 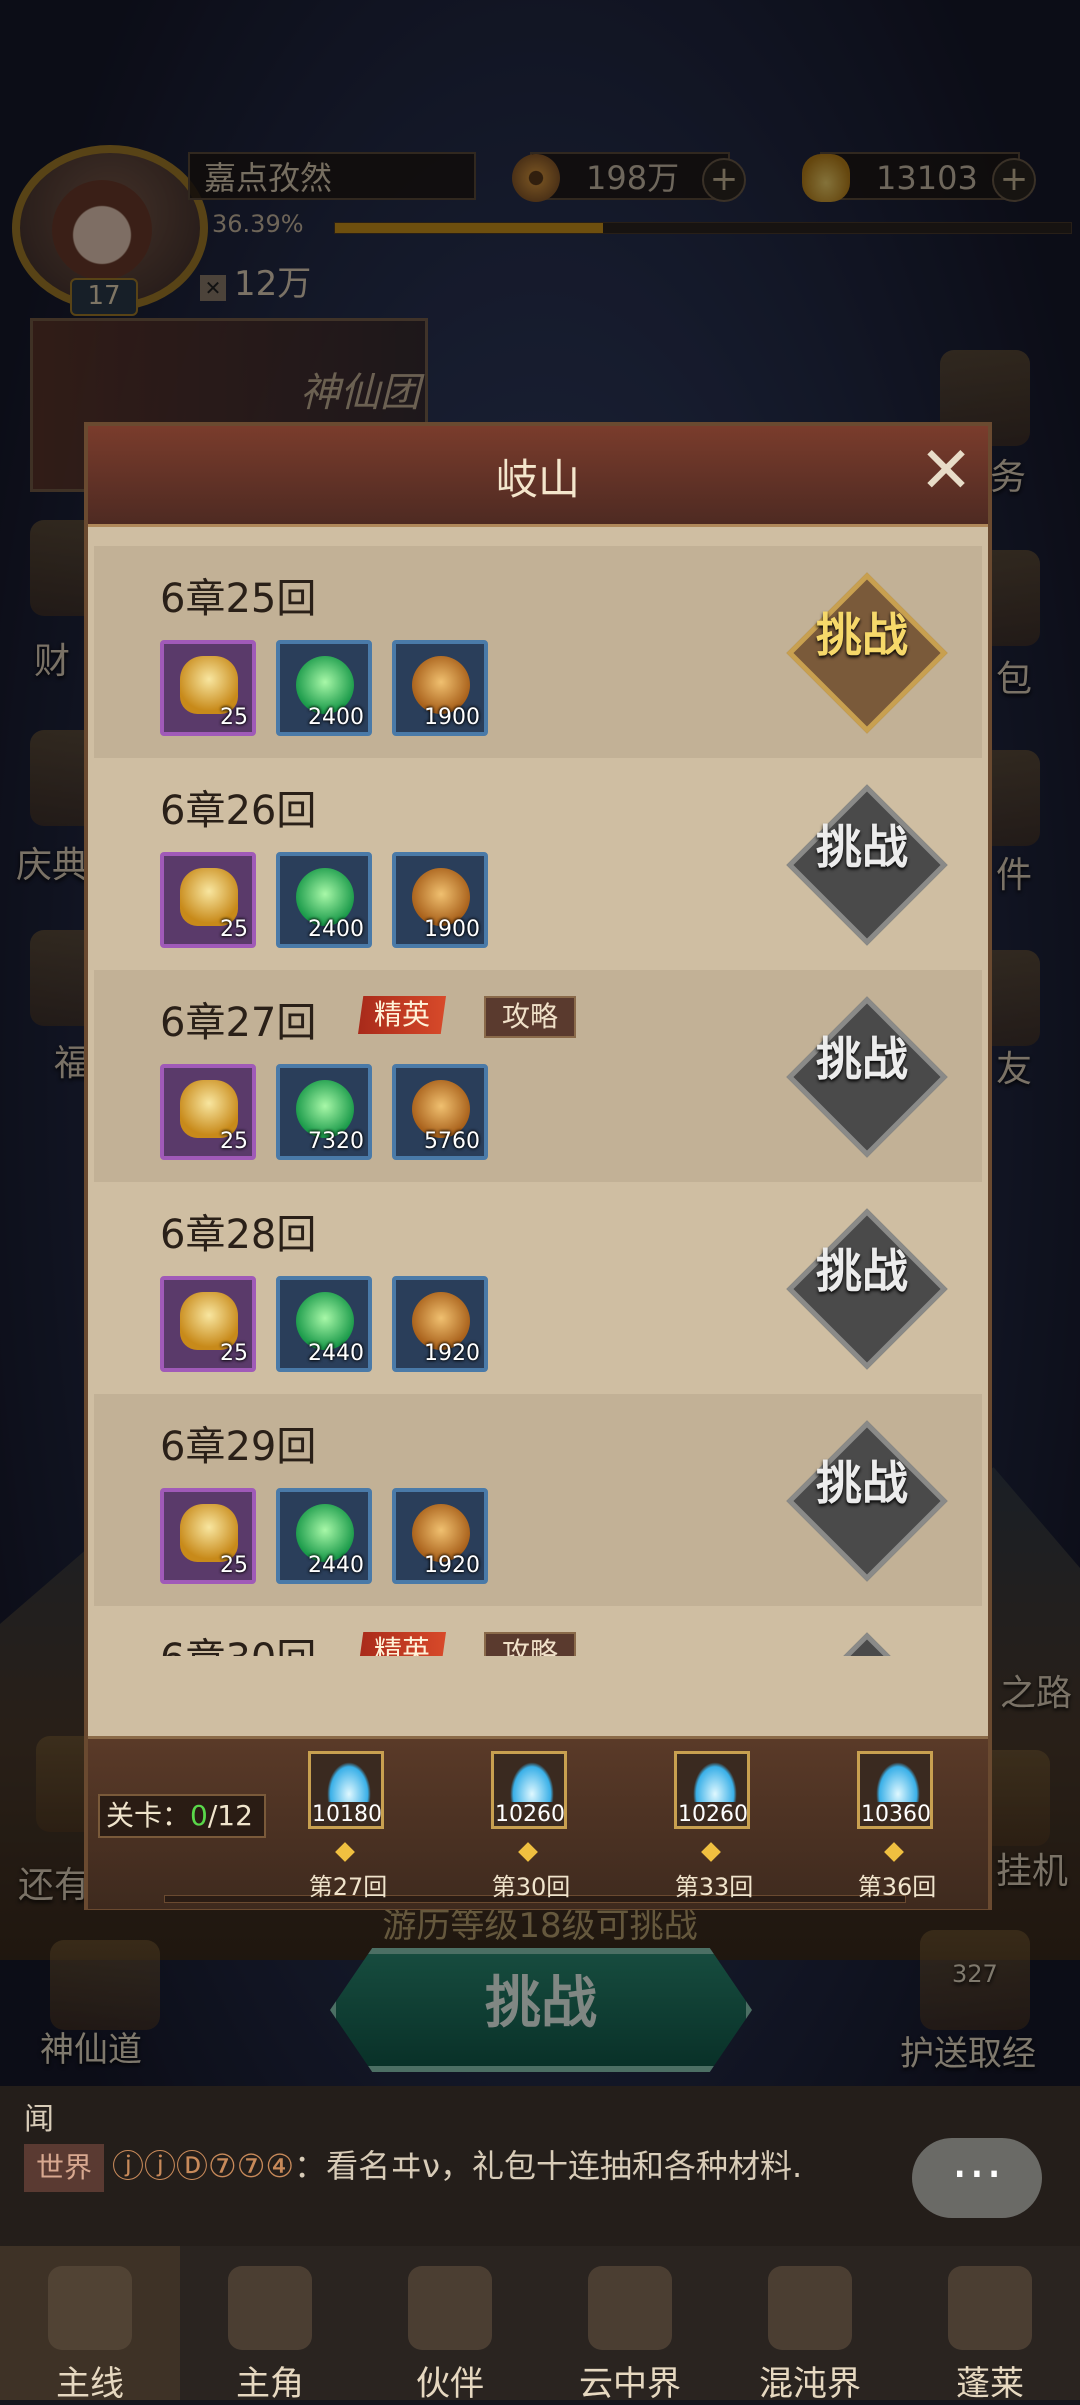 What do you see at coordinates (630, 2384) in the screenshot?
I see `tab-label: 云中界` at bounding box center [630, 2384].